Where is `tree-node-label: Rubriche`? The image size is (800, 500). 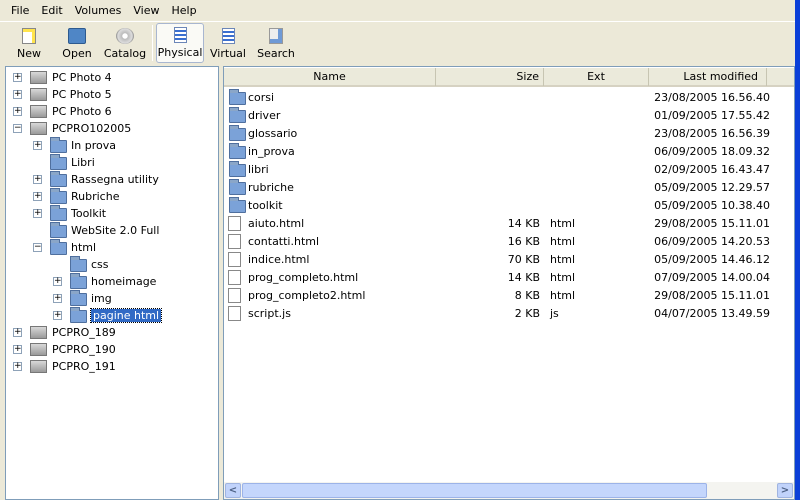
tree-node-label: Rubriche is located at coordinates (95, 196).